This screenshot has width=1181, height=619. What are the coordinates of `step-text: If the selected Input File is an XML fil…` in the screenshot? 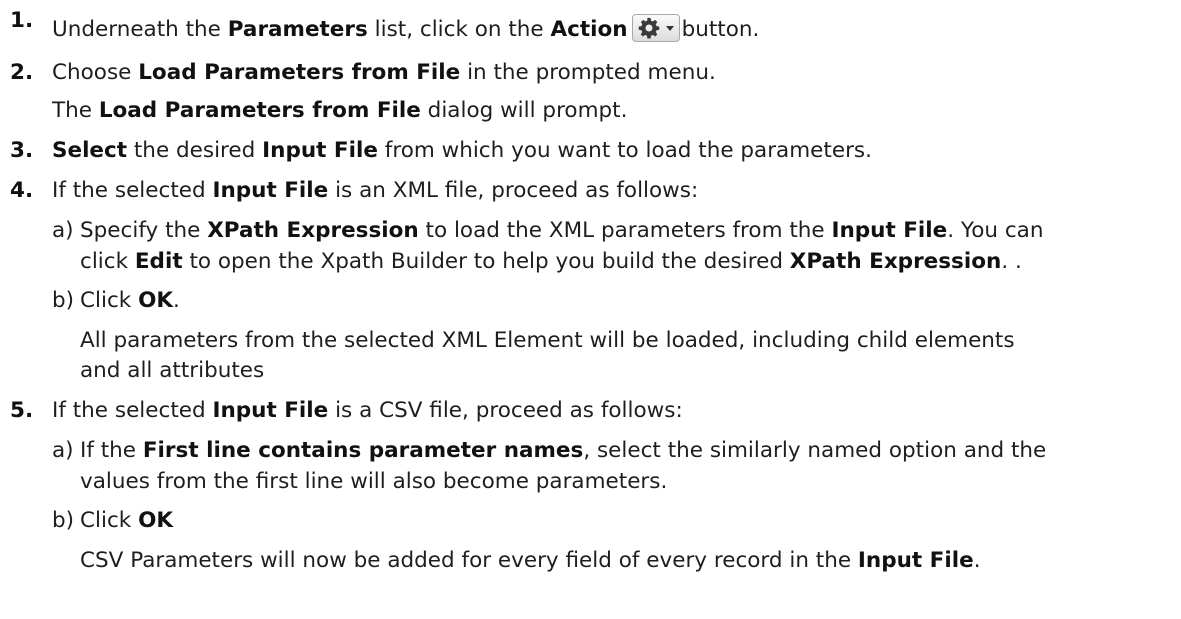 It's located at (375, 190).